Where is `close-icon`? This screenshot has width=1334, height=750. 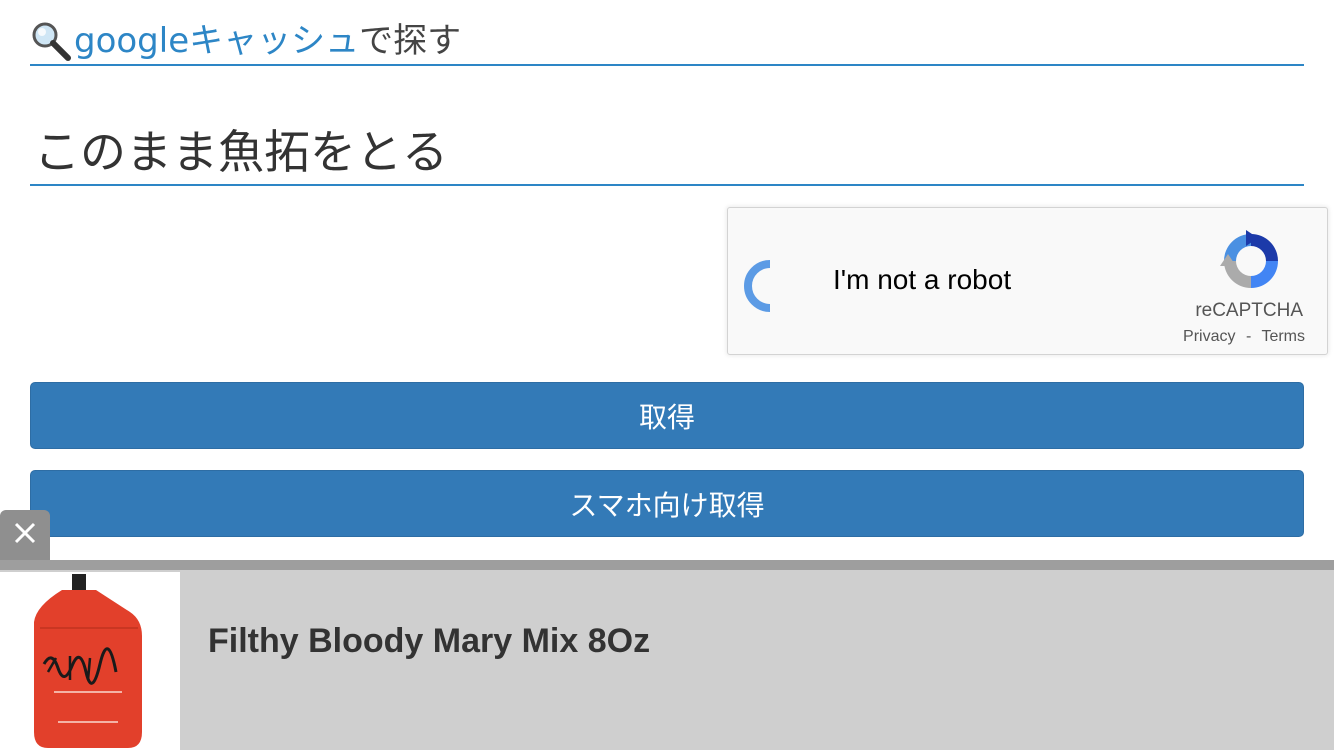 close-icon is located at coordinates (25, 535).